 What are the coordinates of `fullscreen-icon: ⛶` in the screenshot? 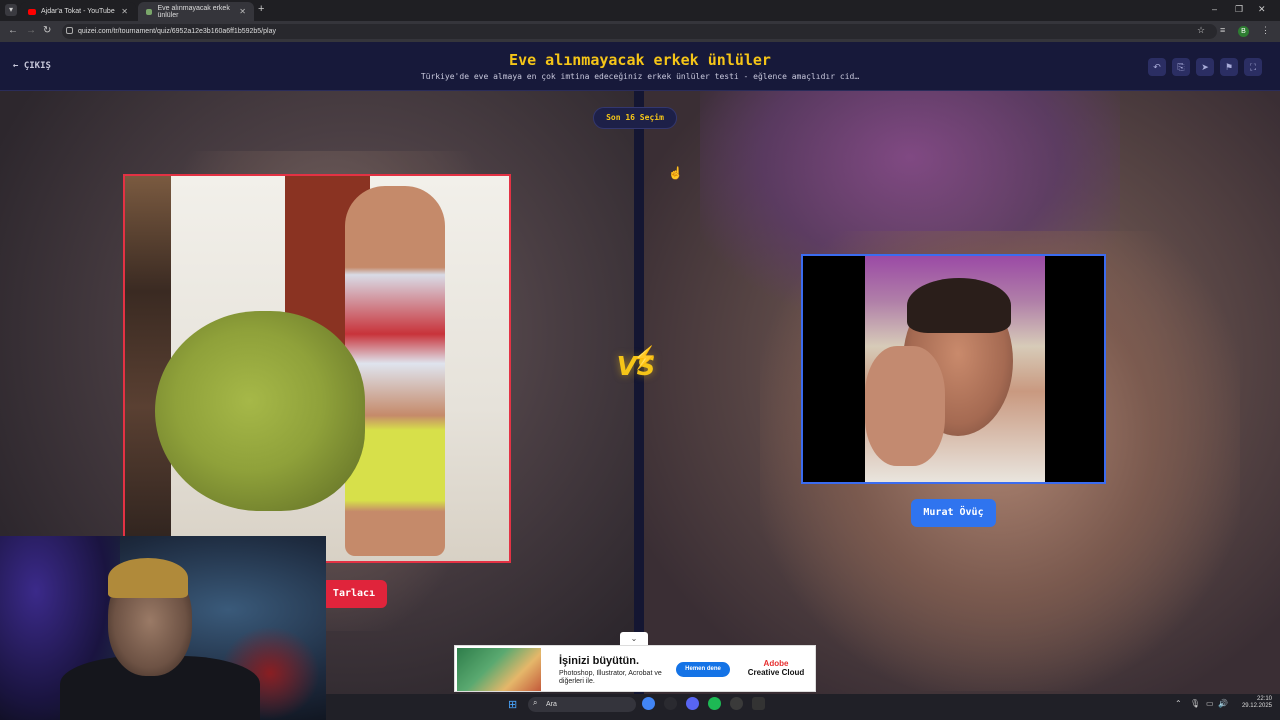 It's located at (1253, 67).